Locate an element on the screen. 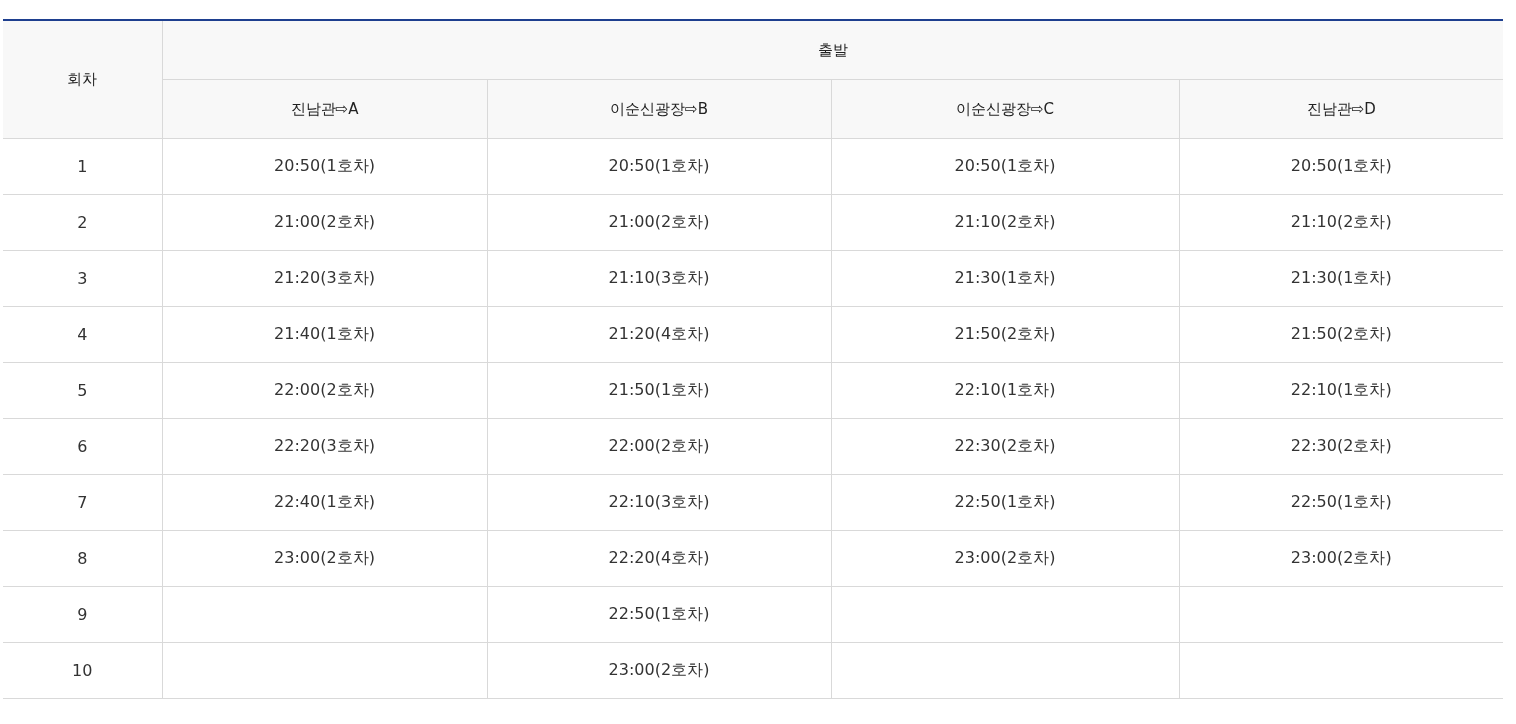  column-header: 이순신광장⇨C is located at coordinates (1005, 109).